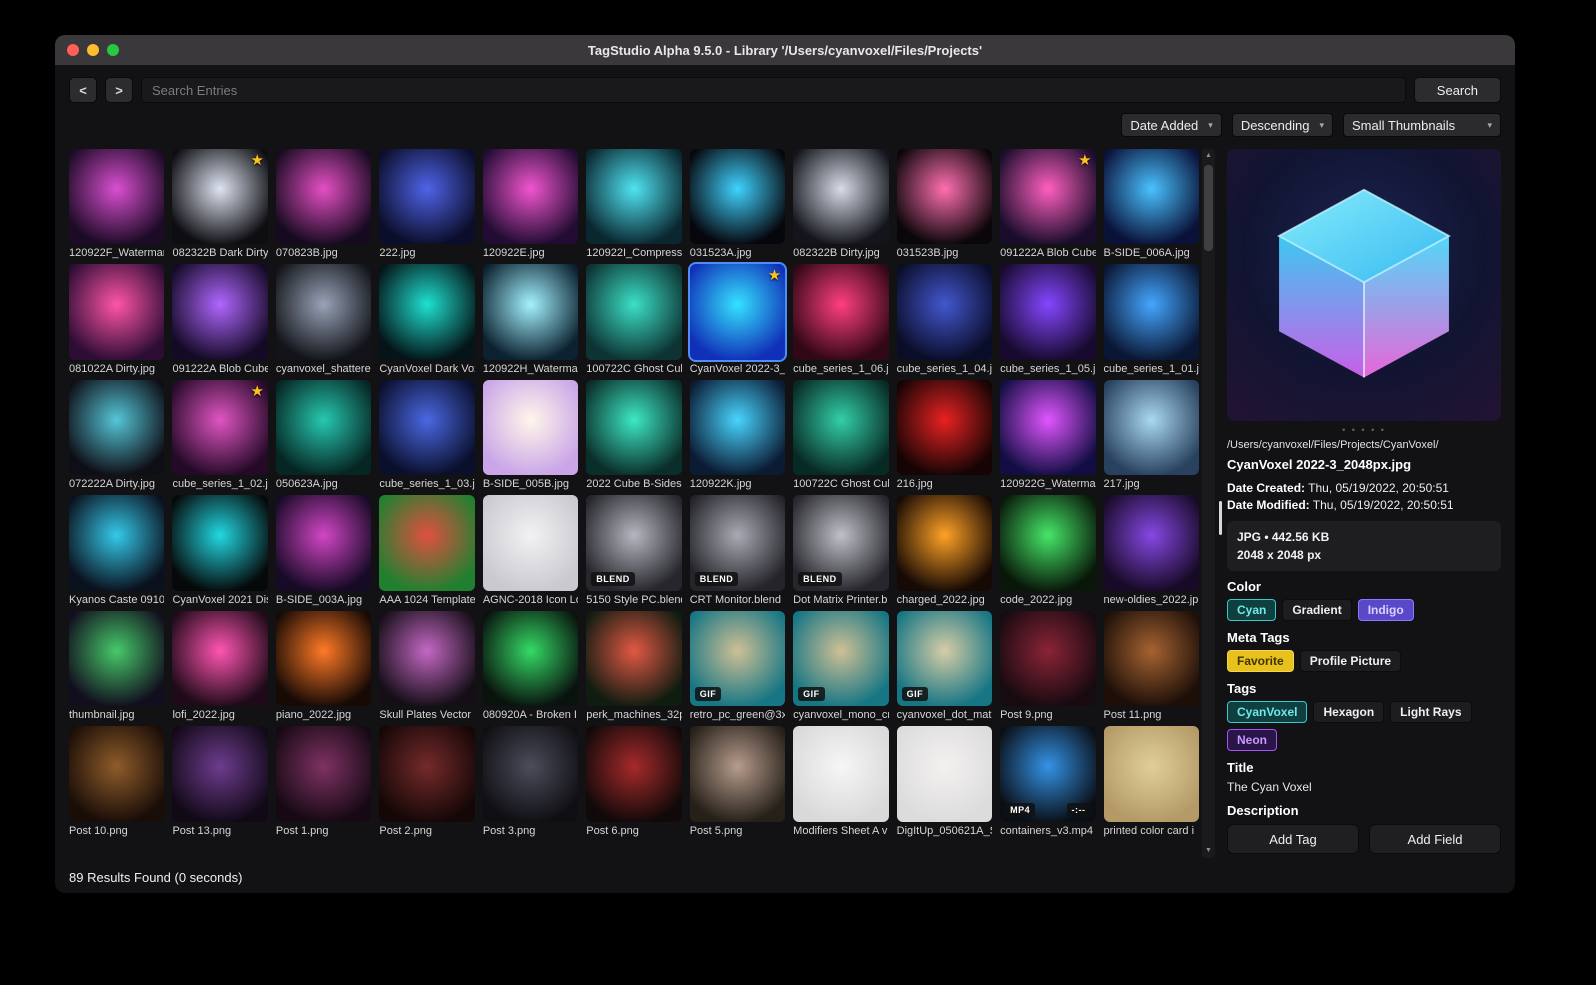 The image size is (1596, 985). What do you see at coordinates (323, 781) in the screenshot?
I see `grid-item: ★ Post 1.png` at bounding box center [323, 781].